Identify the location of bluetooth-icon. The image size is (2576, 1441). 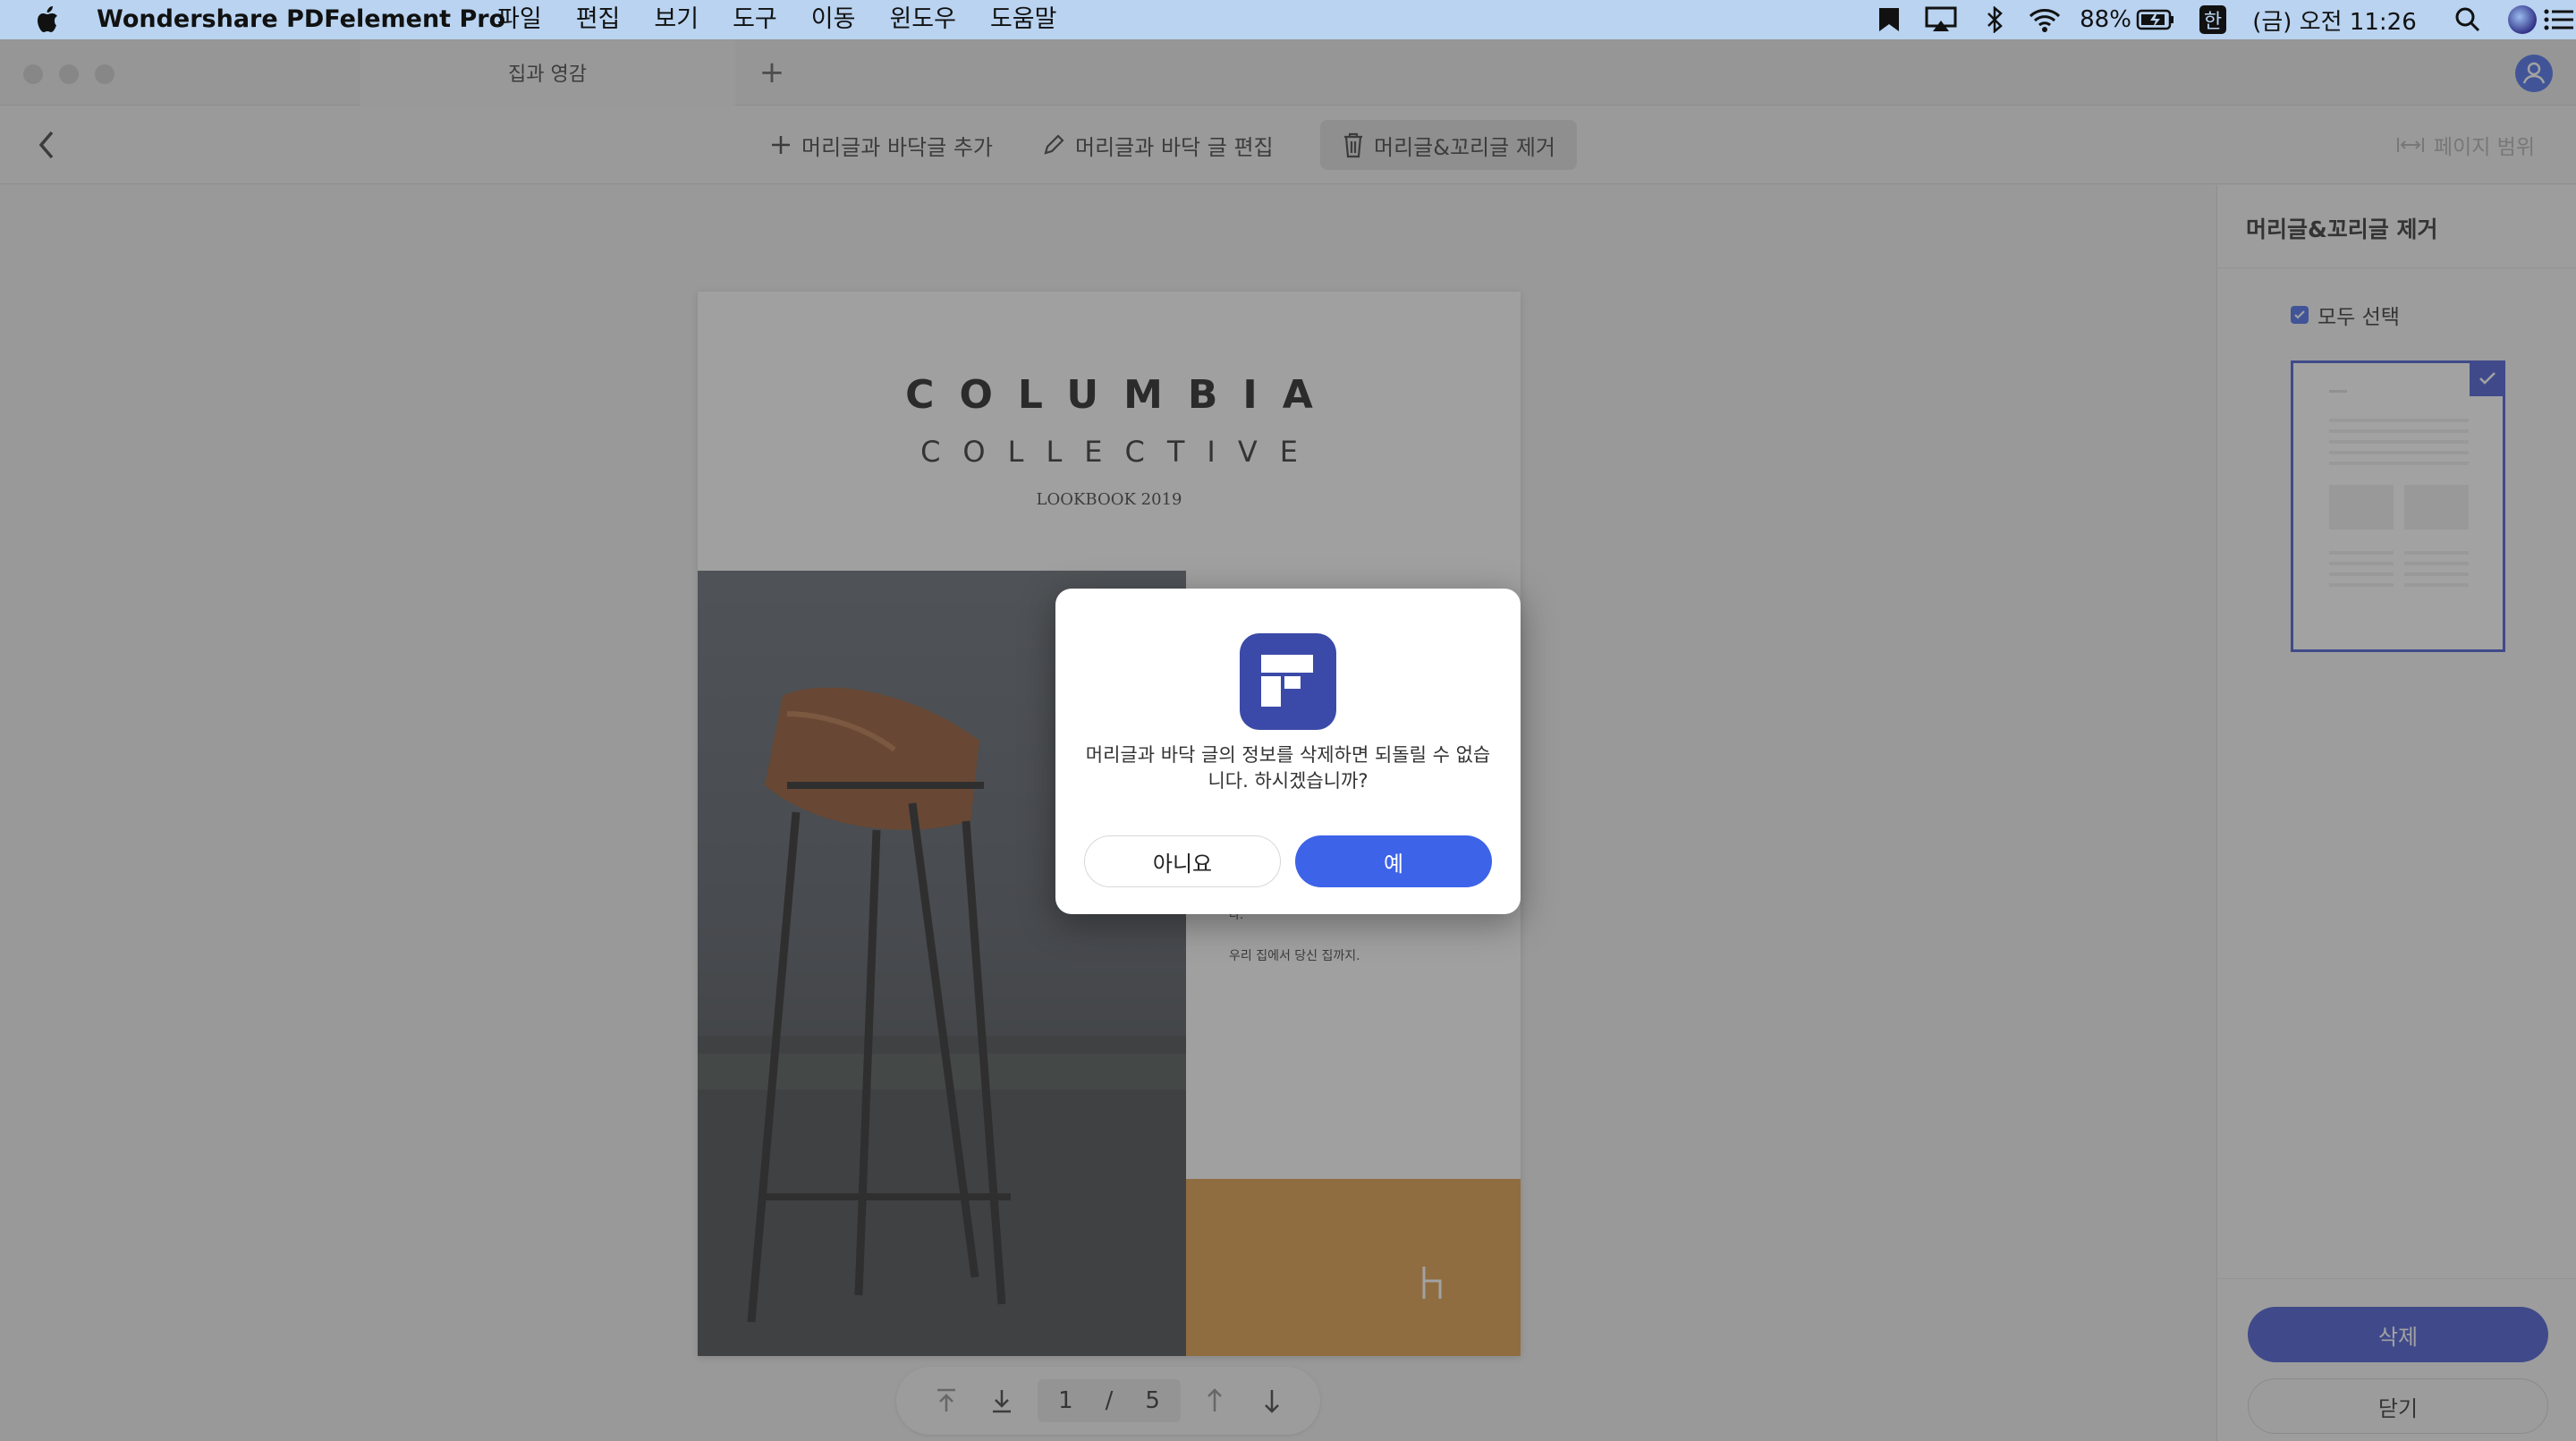
(1994, 19).